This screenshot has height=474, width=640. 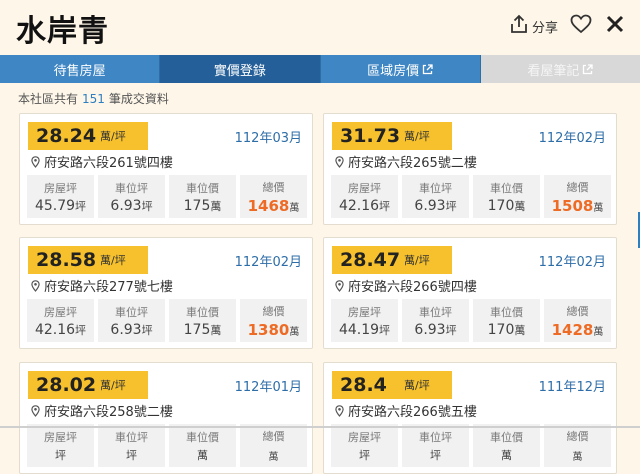 I want to click on stat-value: 坪, so click(x=131, y=455).